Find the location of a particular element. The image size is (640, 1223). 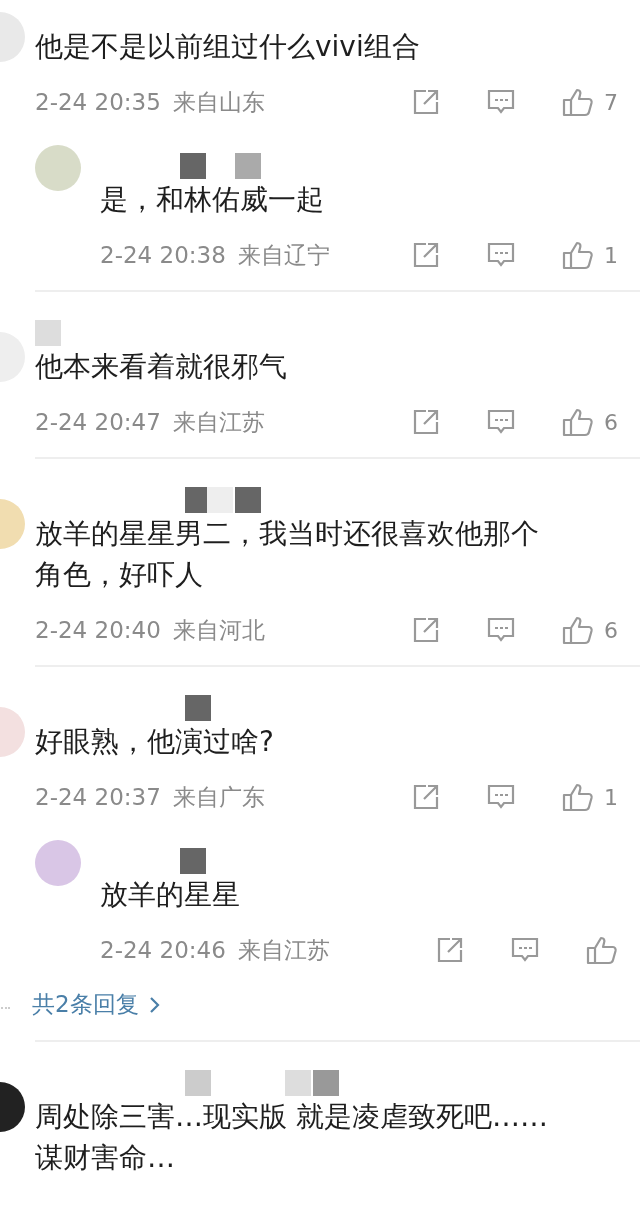

comment-location: 来自广东 is located at coordinates (218, 797).